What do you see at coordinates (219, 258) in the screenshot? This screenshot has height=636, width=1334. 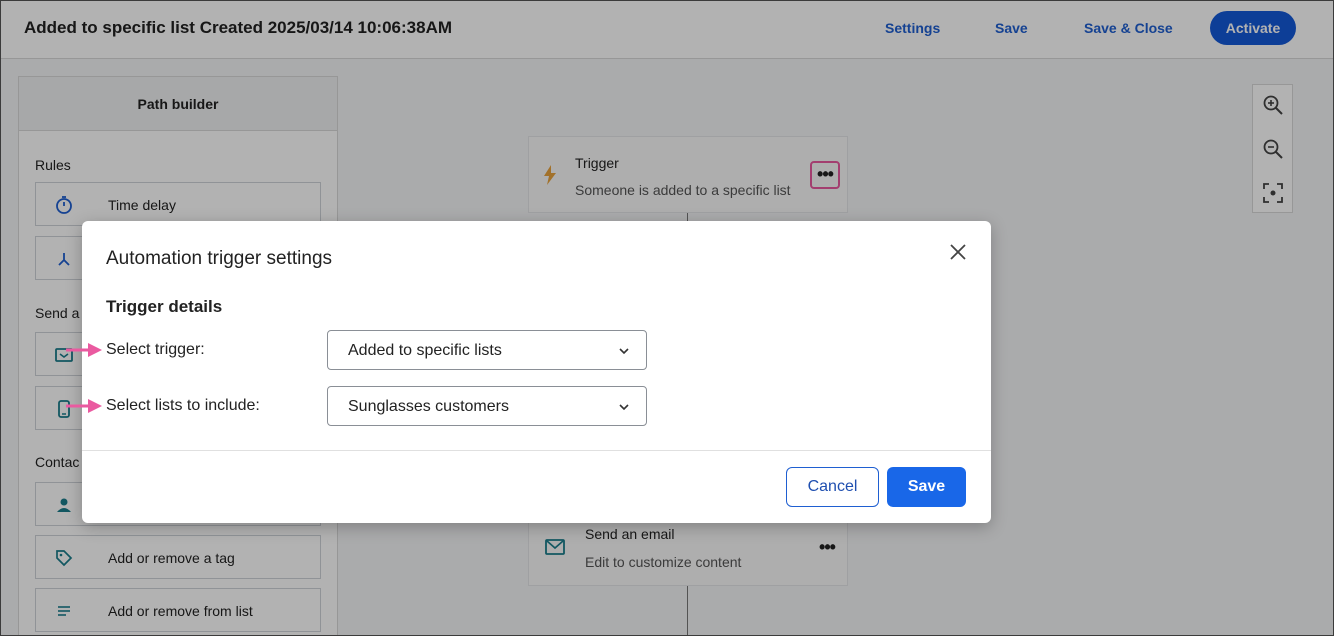 I see `dialog-title: Automation trigger settings` at bounding box center [219, 258].